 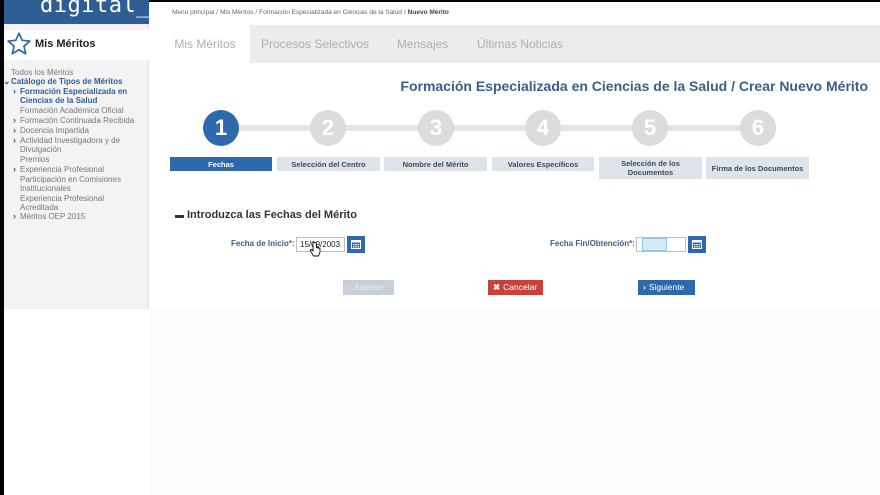 I want to click on sidebar-title: Mis Méritos, so click(x=65, y=44).